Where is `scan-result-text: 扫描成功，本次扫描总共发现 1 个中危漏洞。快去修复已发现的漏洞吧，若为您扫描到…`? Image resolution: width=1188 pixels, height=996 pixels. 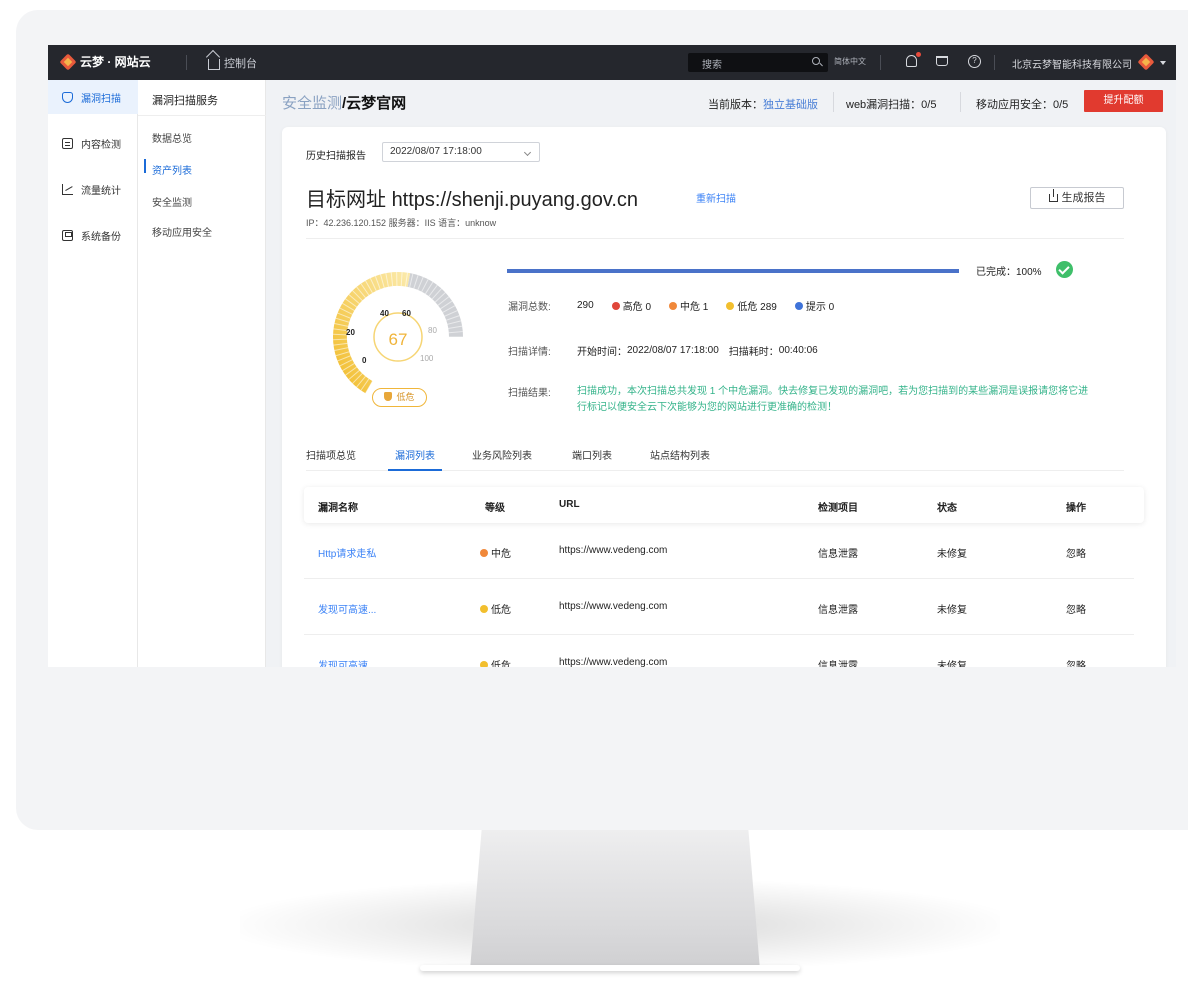 scan-result-text: 扫描成功，本次扫描总共发现 1 个中危漏洞。快去修复已发现的漏洞吧，若为您扫描到… is located at coordinates (833, 399).